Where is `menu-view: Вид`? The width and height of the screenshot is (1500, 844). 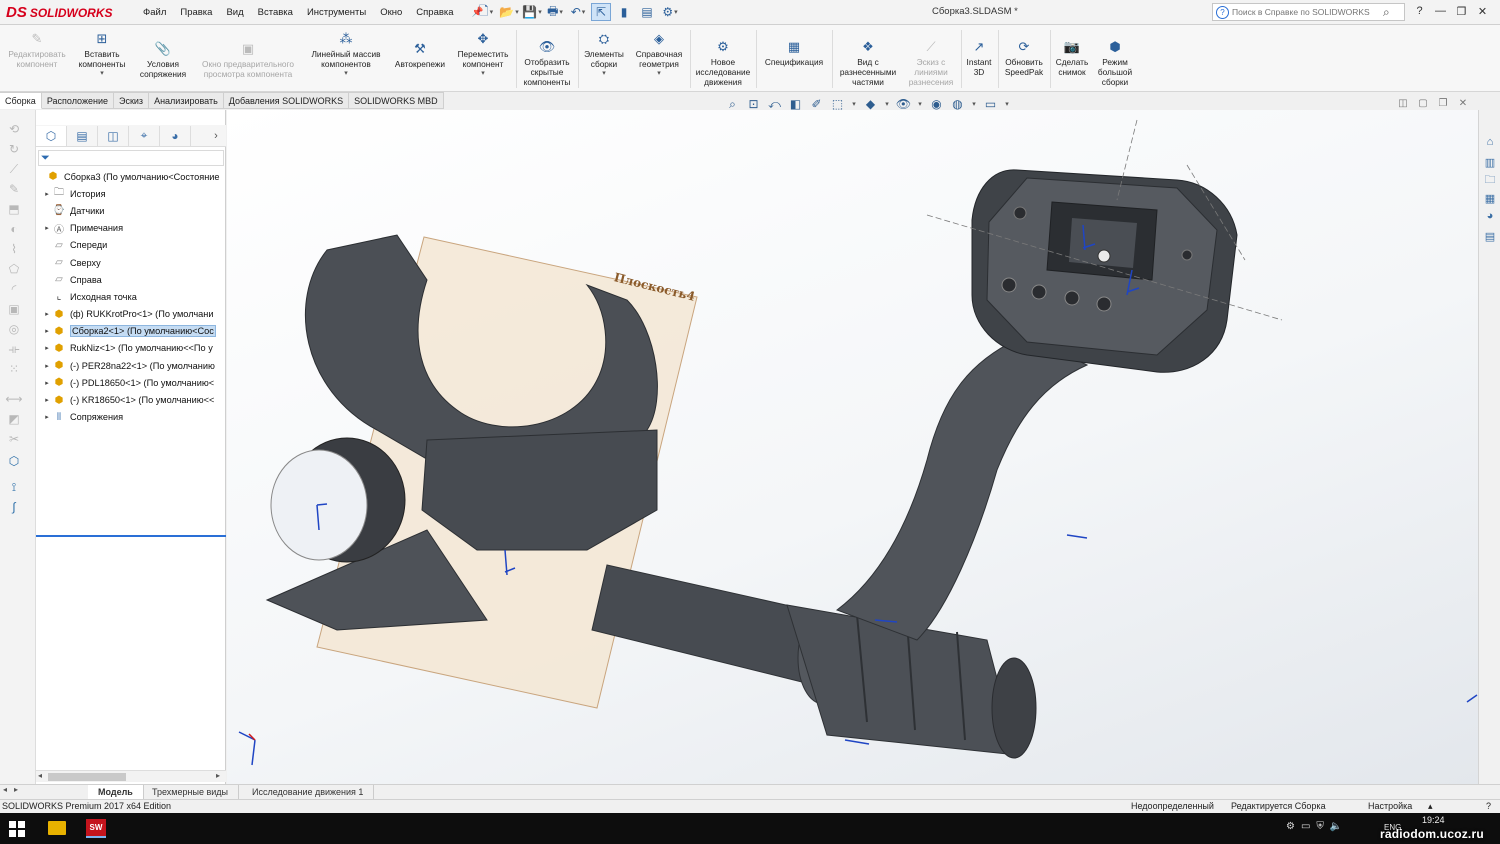
menu-view: Вид is located at coordinates (234, 12).